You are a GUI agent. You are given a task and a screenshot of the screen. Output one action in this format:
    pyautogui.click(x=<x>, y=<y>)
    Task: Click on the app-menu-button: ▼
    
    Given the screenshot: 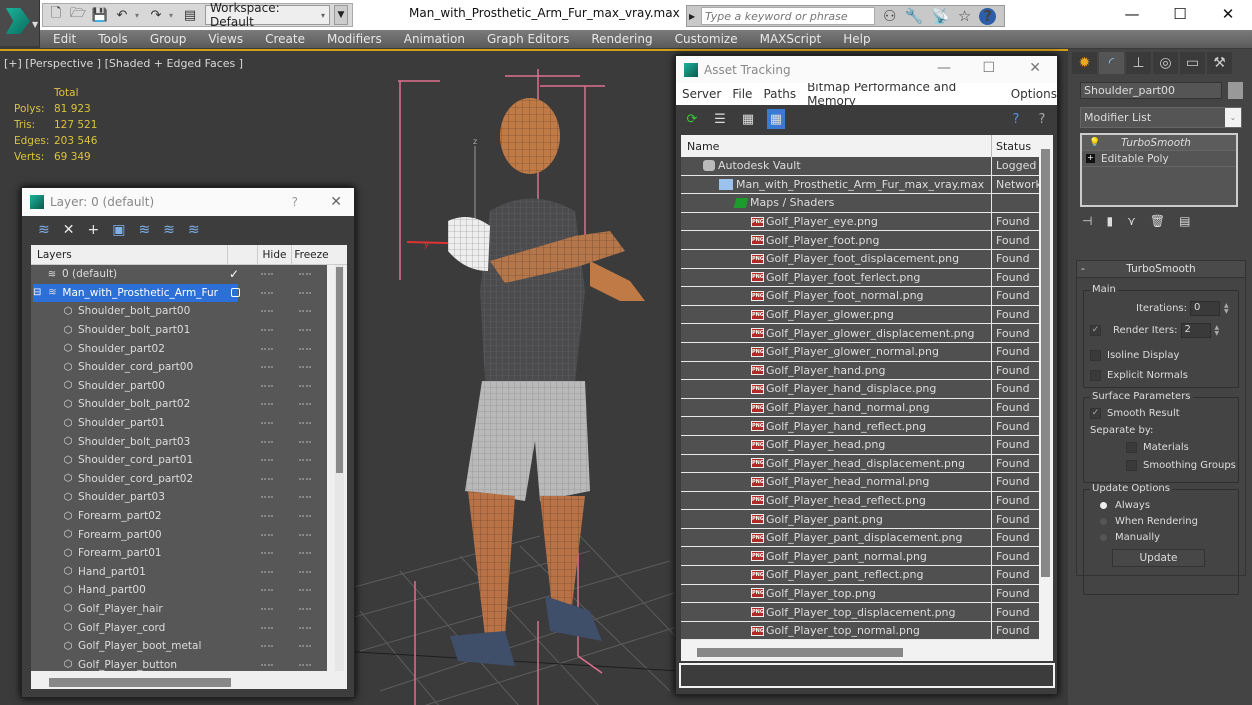 What is the action you would take?
    pyautogui.click(x=20, y=23)
    